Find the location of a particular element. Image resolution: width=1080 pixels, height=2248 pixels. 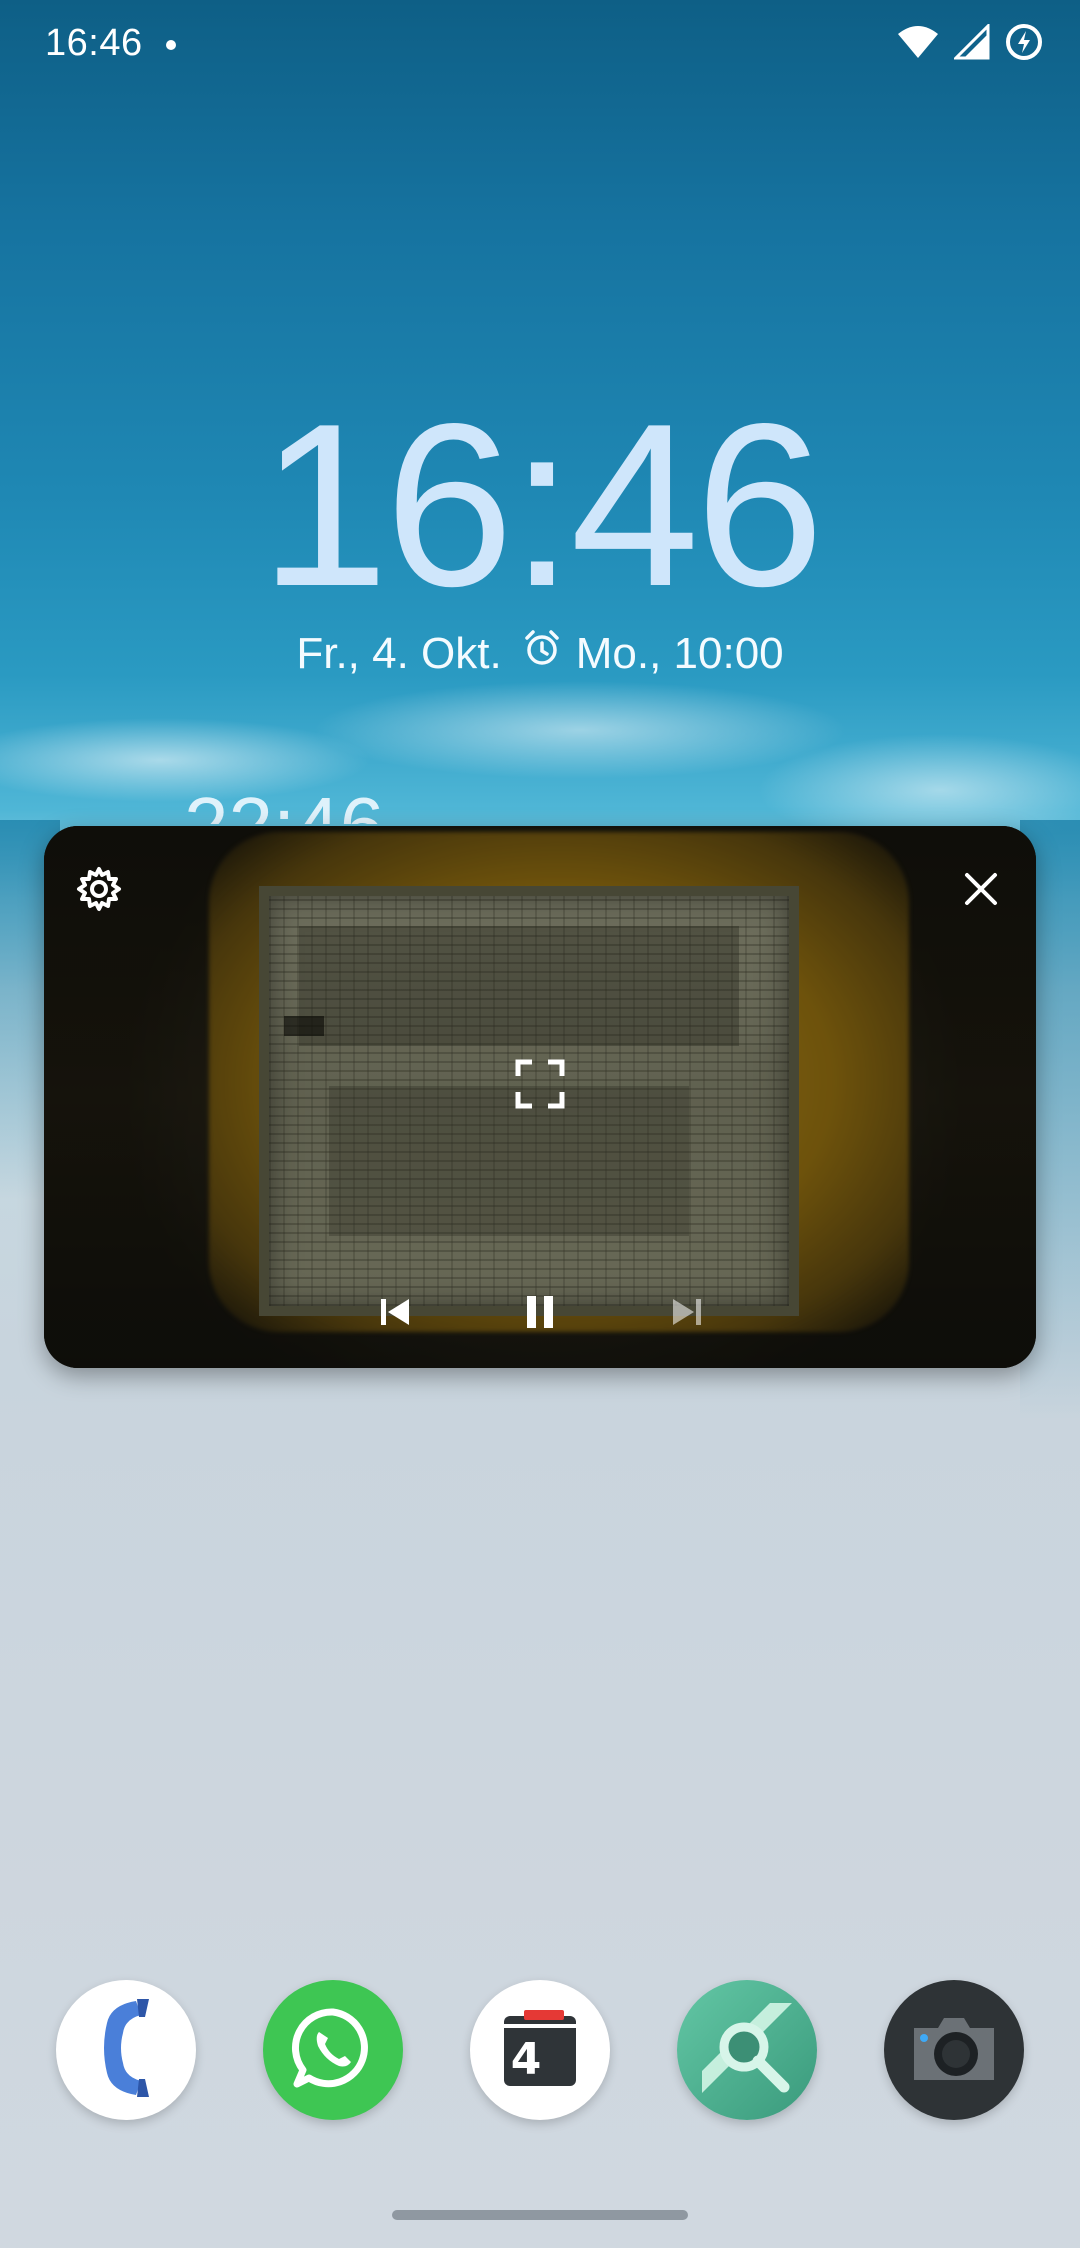

battery-saver-icon is located at coordinates (1024, 44).